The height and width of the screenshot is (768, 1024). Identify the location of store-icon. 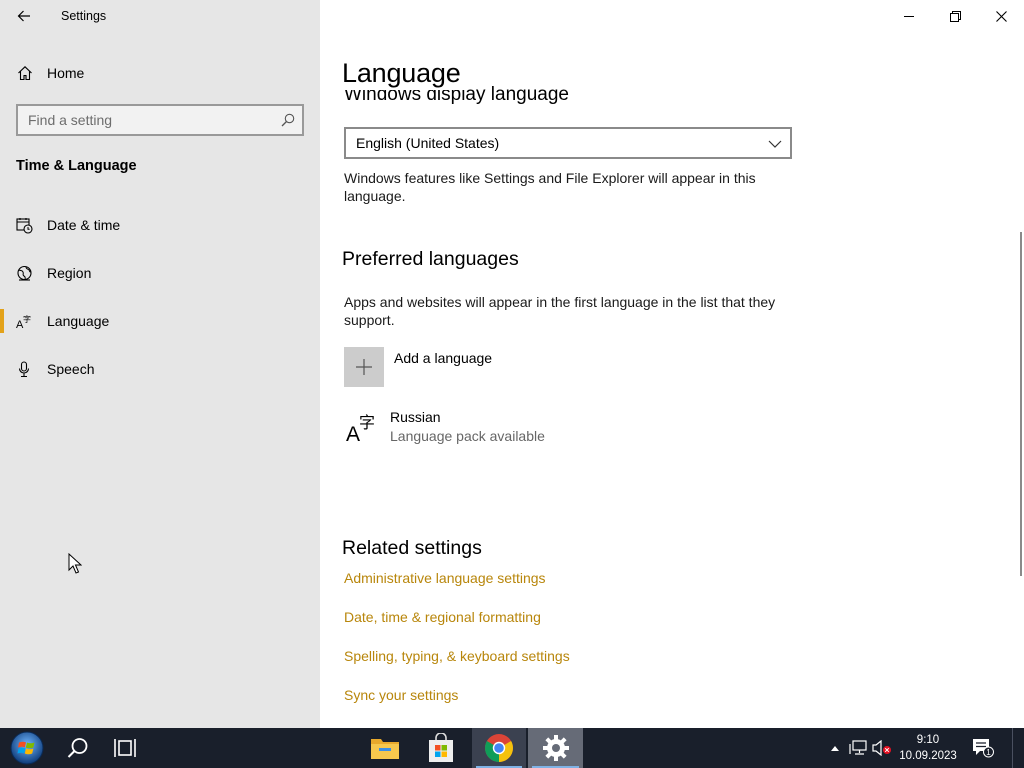
(441, 747).